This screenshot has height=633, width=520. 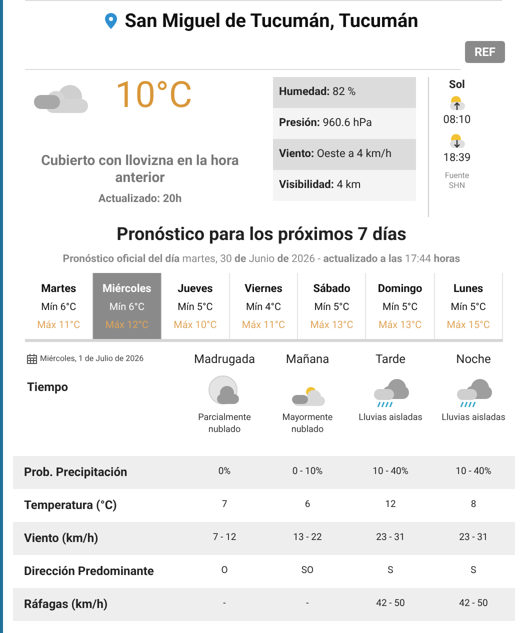 What do you see at coordinates (307, 359) in the screenshot?
I see `period-heading: Mañana` at bounding box center [307, 359].